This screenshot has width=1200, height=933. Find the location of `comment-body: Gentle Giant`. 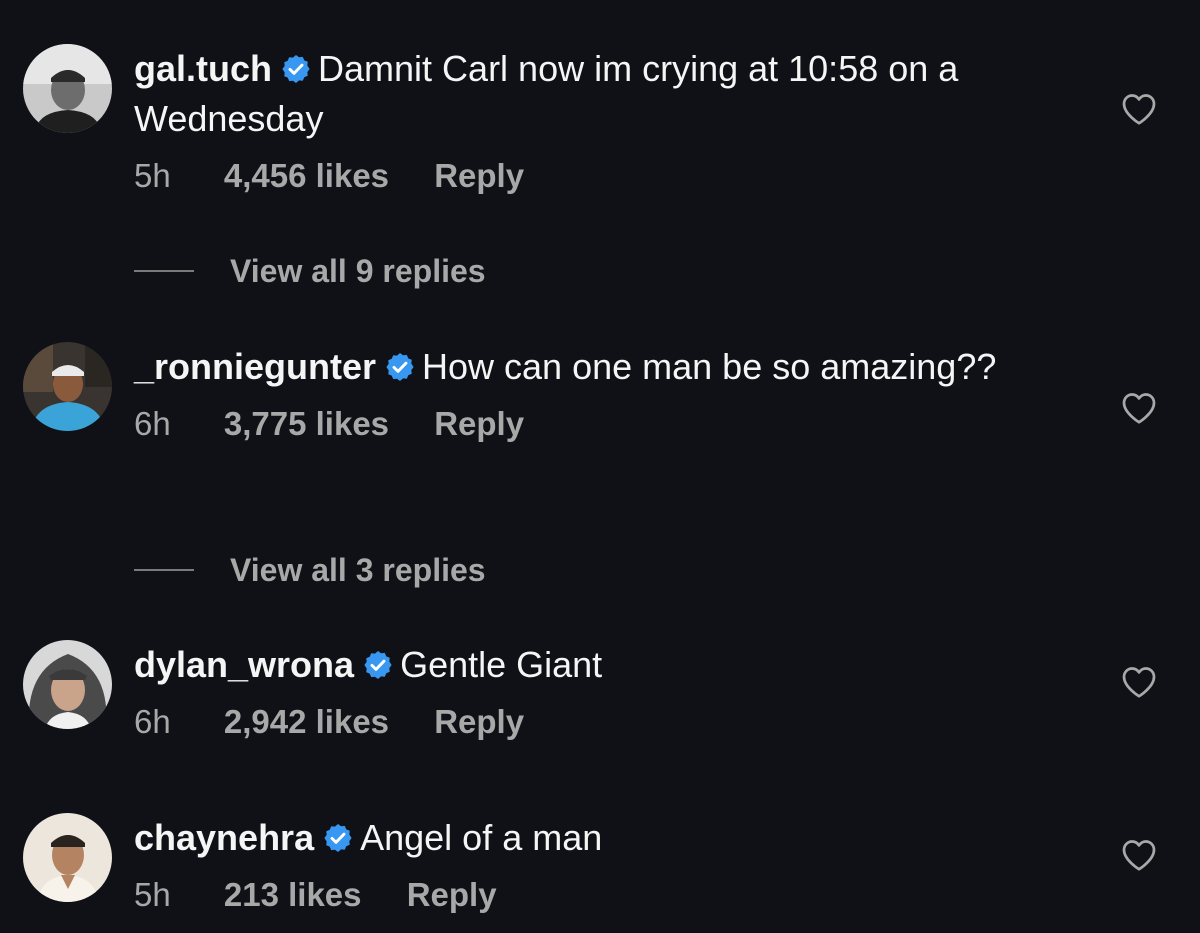

comment-body: Gentle Giant is located at coordinates (501, 664).